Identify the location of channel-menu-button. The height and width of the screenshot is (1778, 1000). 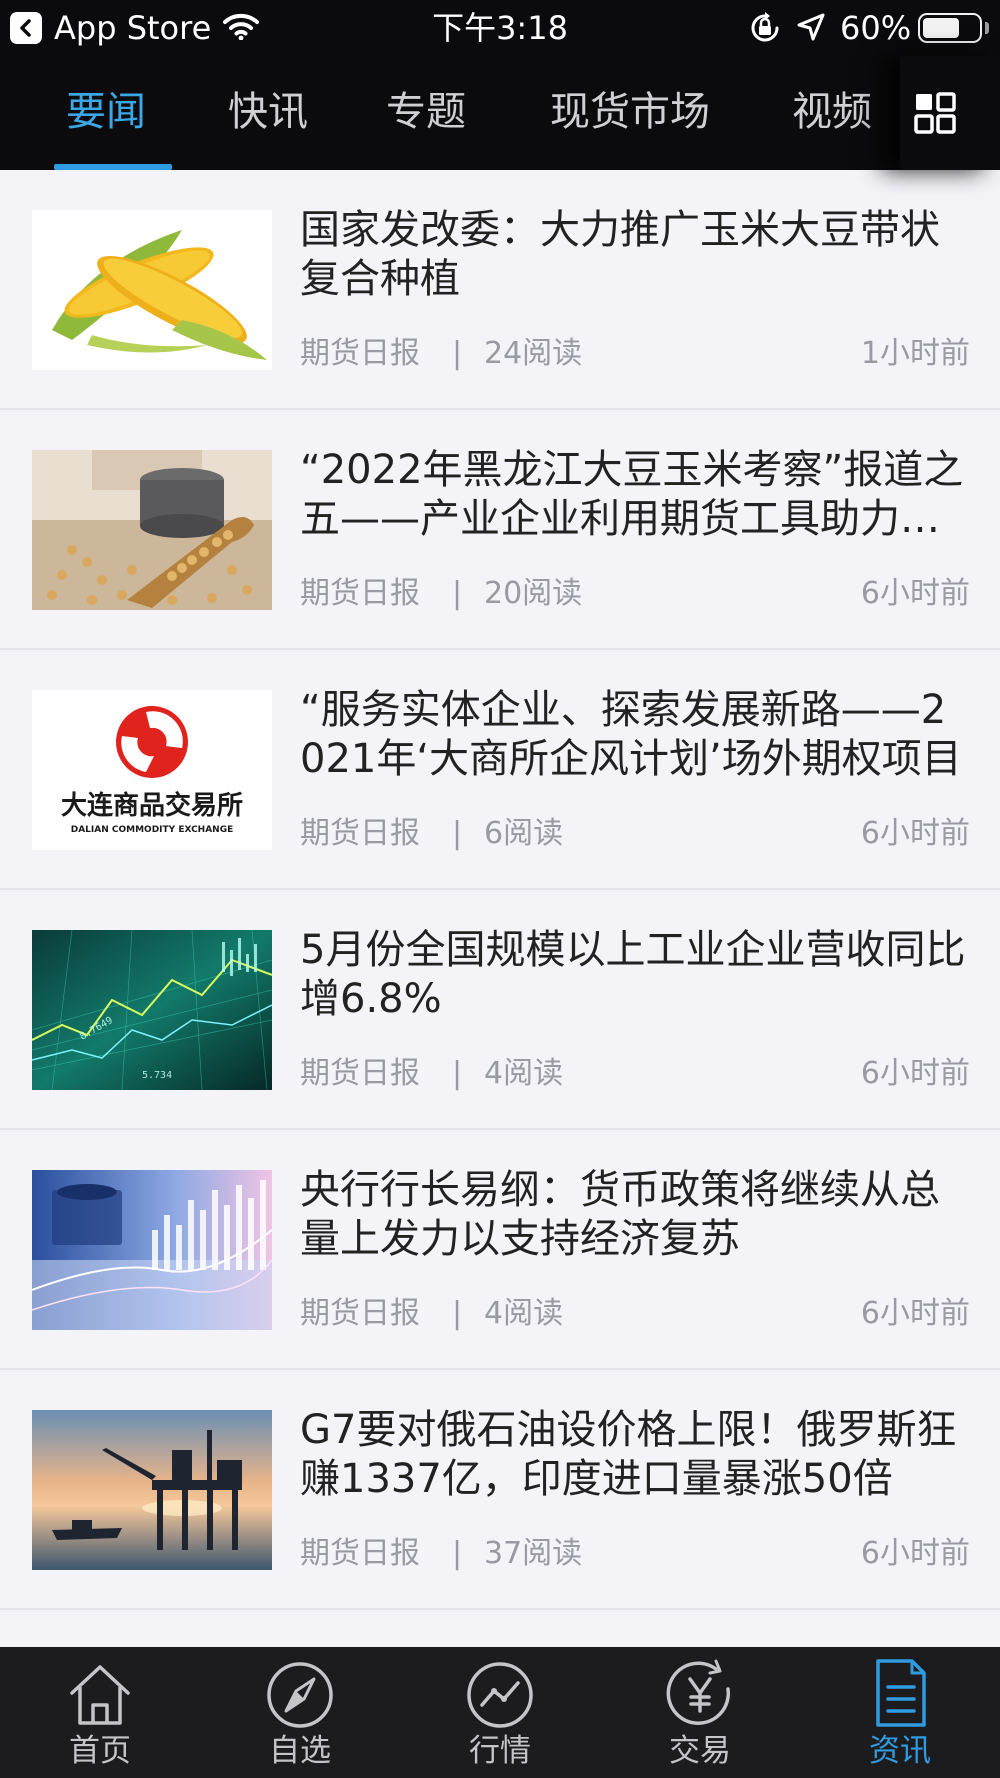
(950, 113).